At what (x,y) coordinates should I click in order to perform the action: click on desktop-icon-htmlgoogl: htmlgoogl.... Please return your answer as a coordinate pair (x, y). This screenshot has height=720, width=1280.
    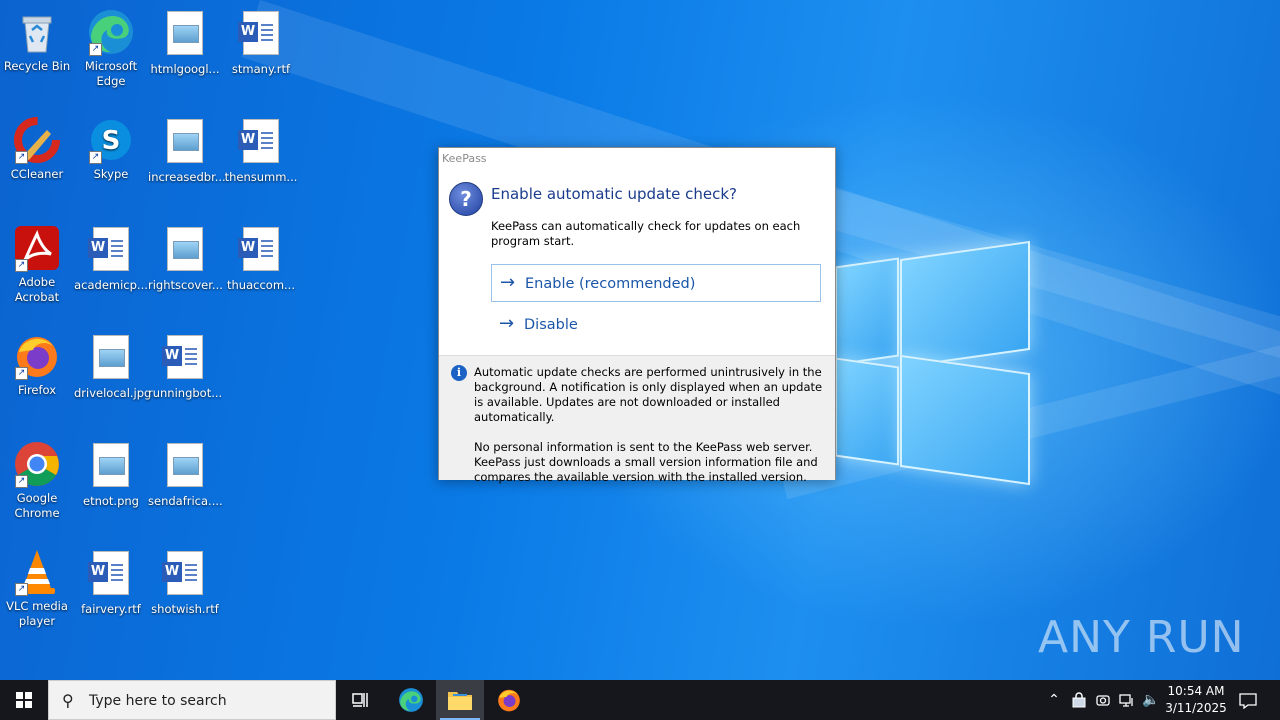
    Looking at the image, I should click on (185, 42).